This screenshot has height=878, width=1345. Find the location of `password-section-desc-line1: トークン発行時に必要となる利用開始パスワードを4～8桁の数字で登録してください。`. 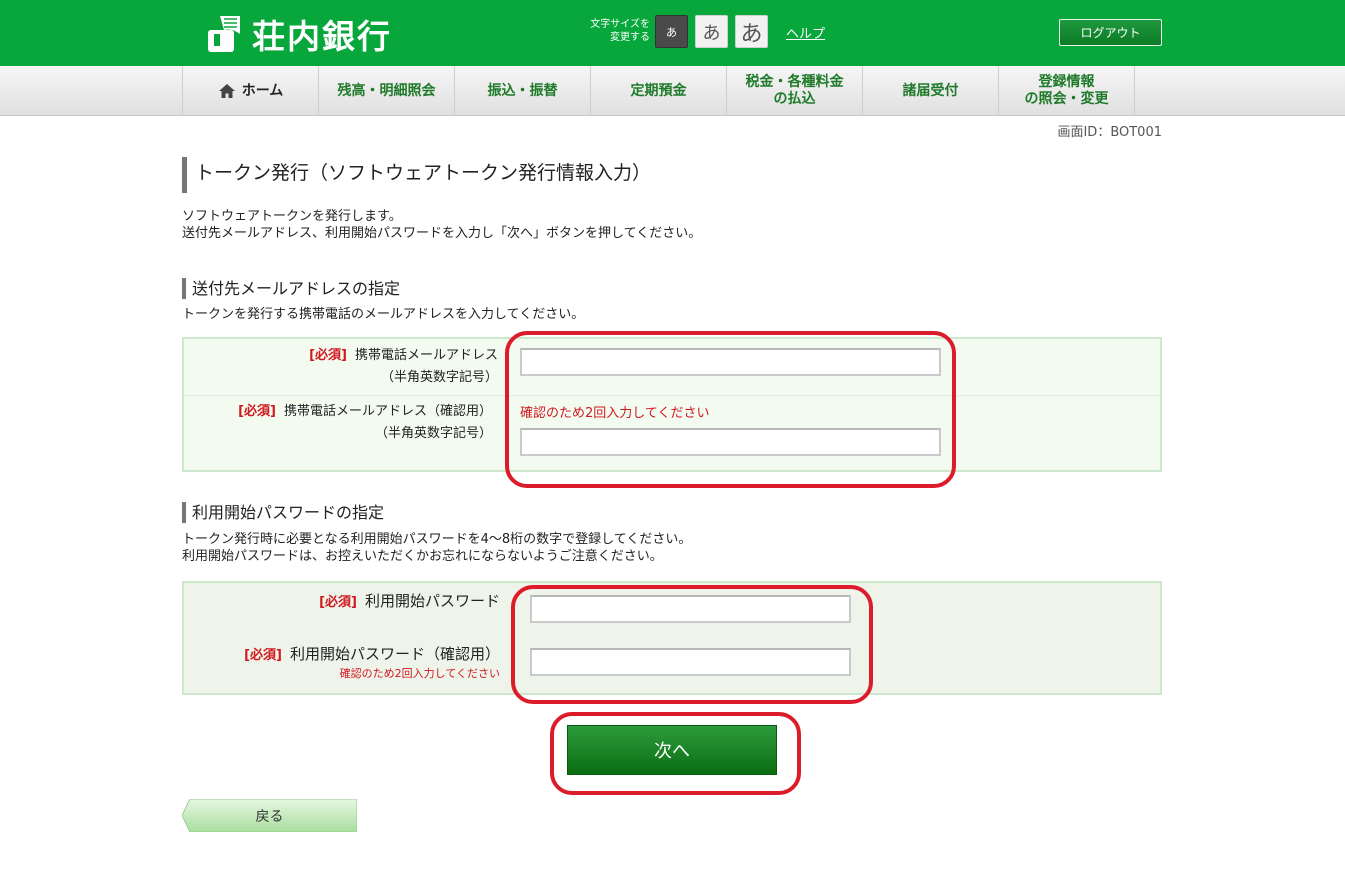

password-section-desc-line1: トークン発行時に必要となる利用開始パスワードを4～8桁の数字で登録してください。 is located at coordinates (437, 539).